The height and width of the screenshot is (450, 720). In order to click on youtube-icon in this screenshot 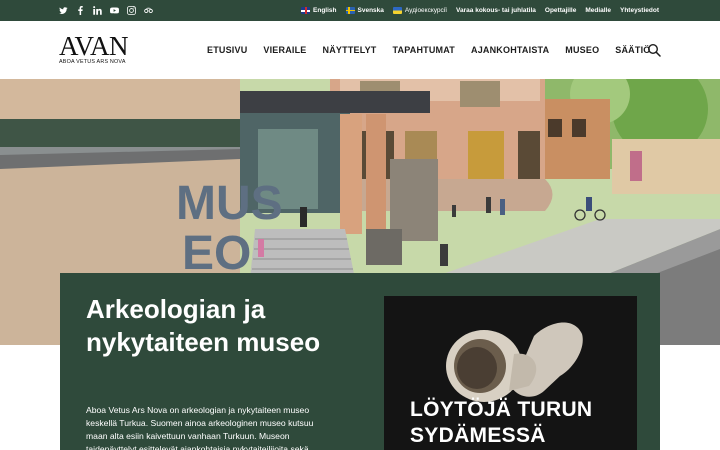, I will do `click(114, 10)`.